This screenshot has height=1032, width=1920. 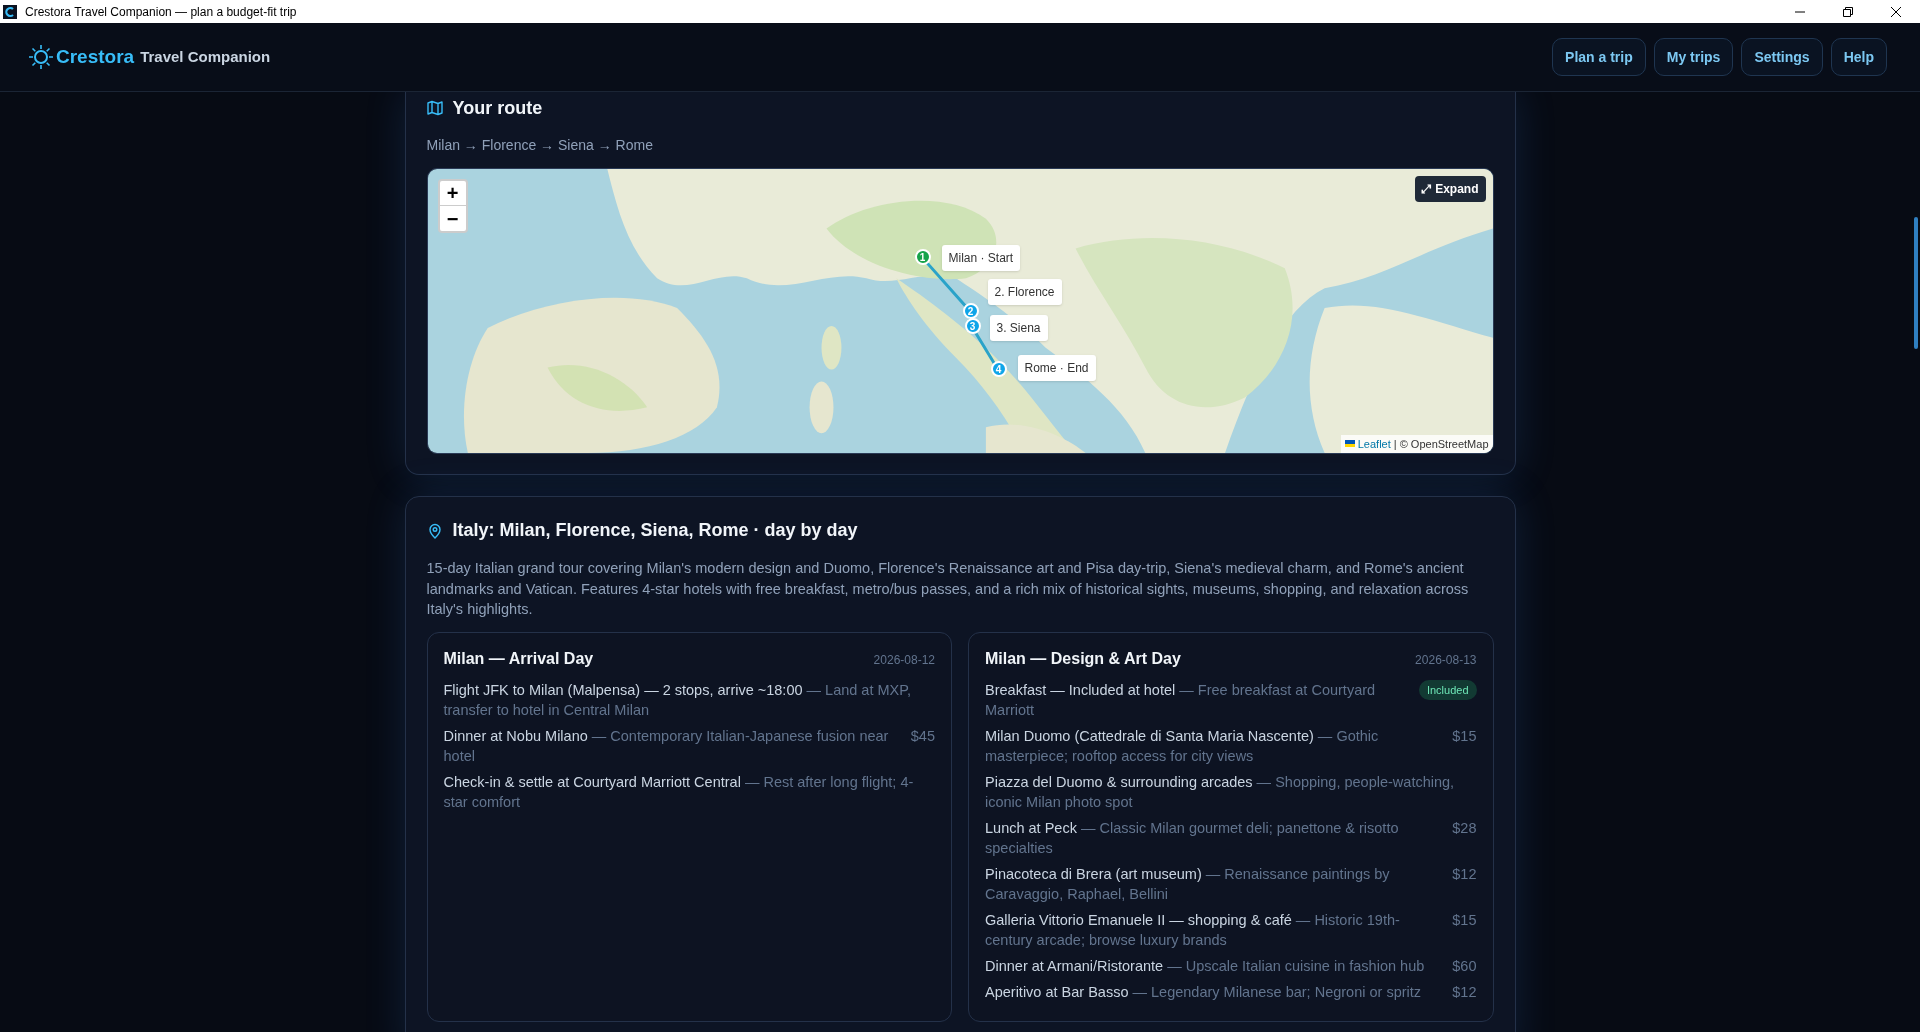 What do you see at coordinates (1464, 966) in the screenshot?
I see `price-label: $60` at bounding box center [1464, 966].